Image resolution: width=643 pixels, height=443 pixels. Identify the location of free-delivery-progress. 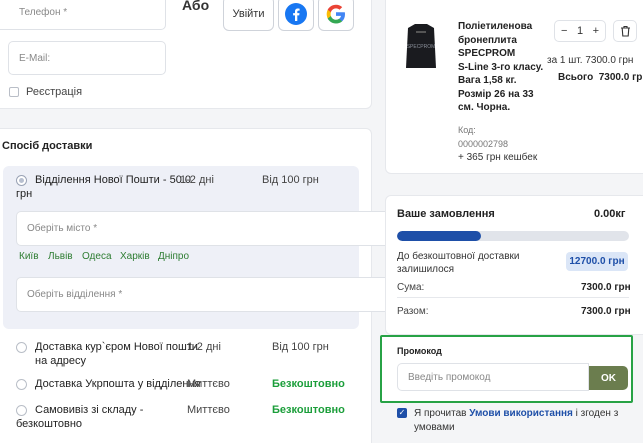
(513, 236).